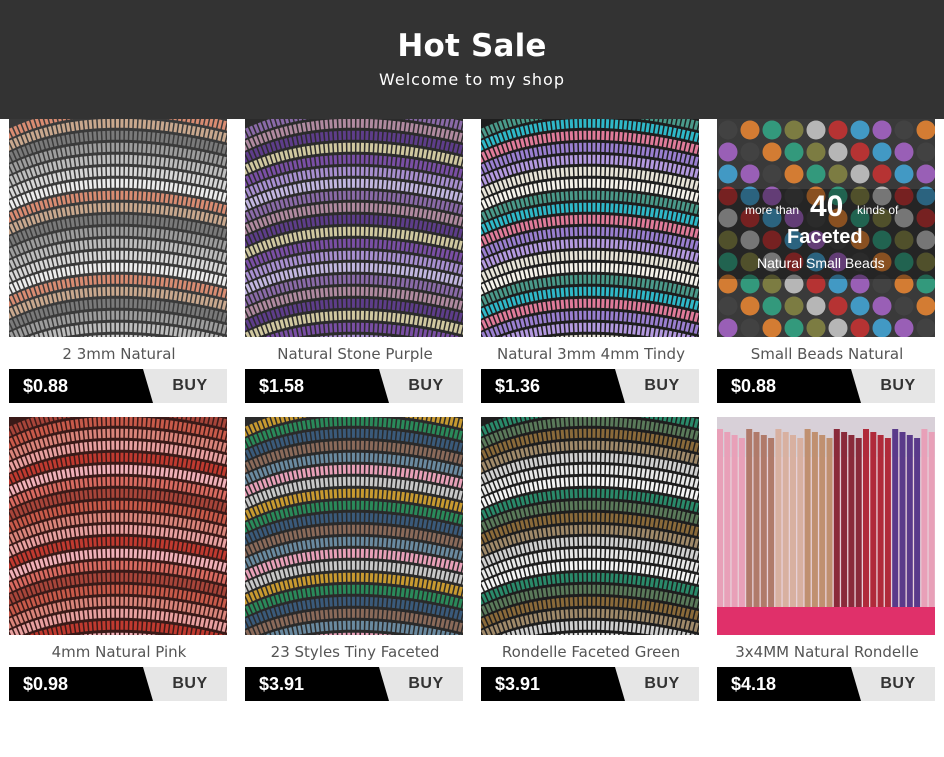  Describe the element at coordinates (591, 652) in the screenshot. I see `product-name: Rondelle Faceted Green` at that location.